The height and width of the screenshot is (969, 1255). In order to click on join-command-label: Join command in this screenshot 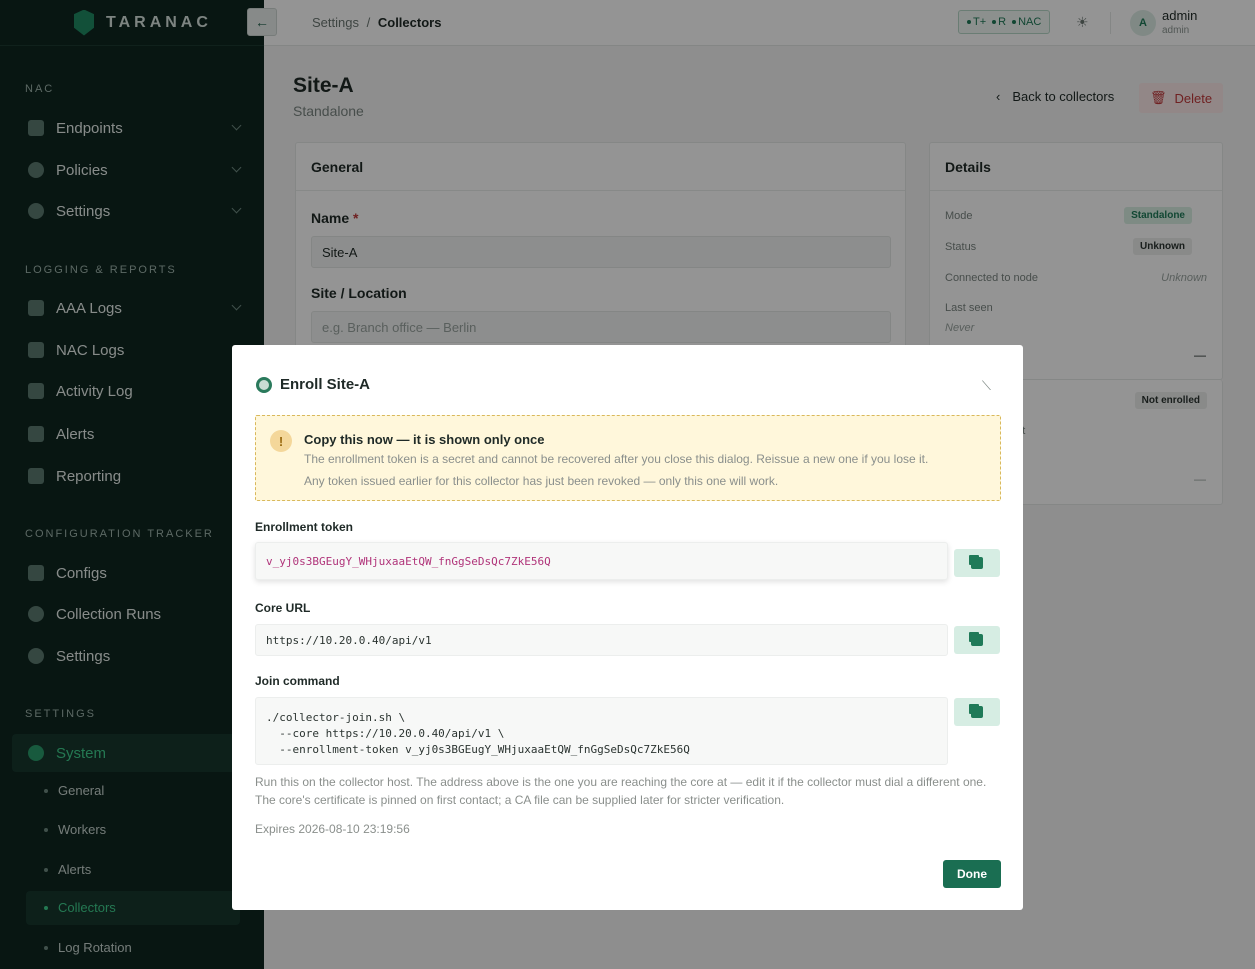, I will do `click(297, 681)`.